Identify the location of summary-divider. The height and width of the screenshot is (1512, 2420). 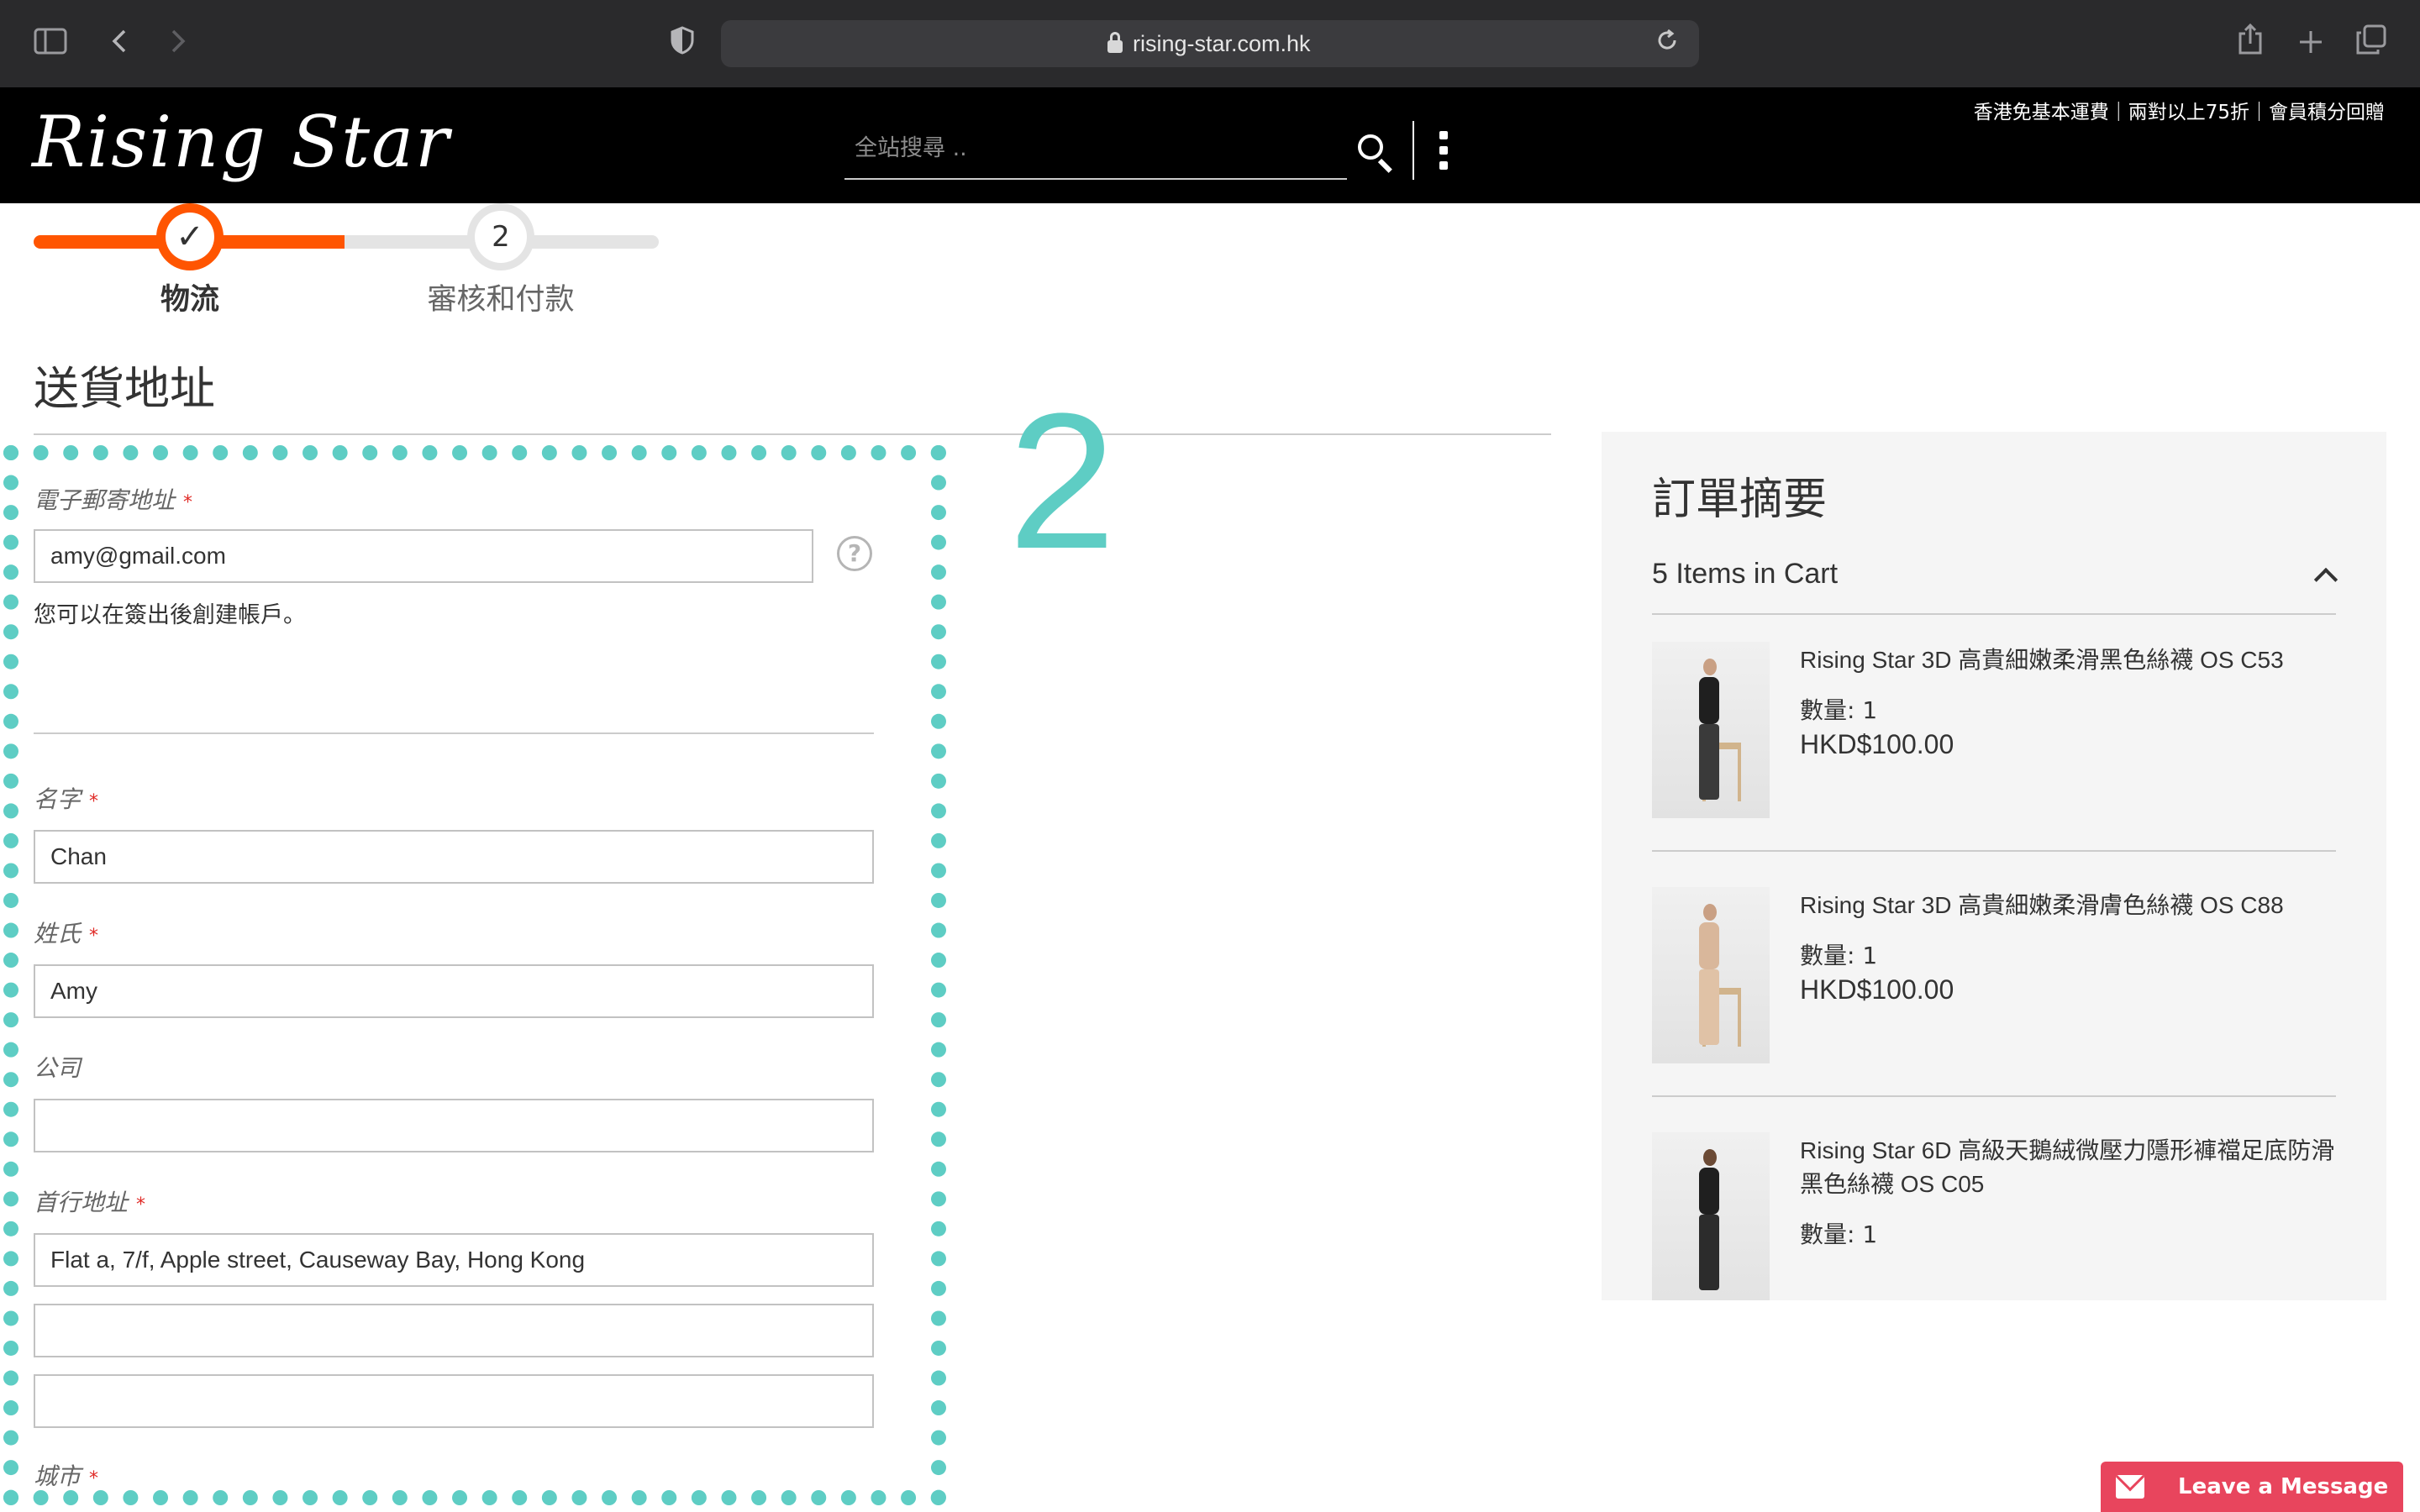
(1994, 614).